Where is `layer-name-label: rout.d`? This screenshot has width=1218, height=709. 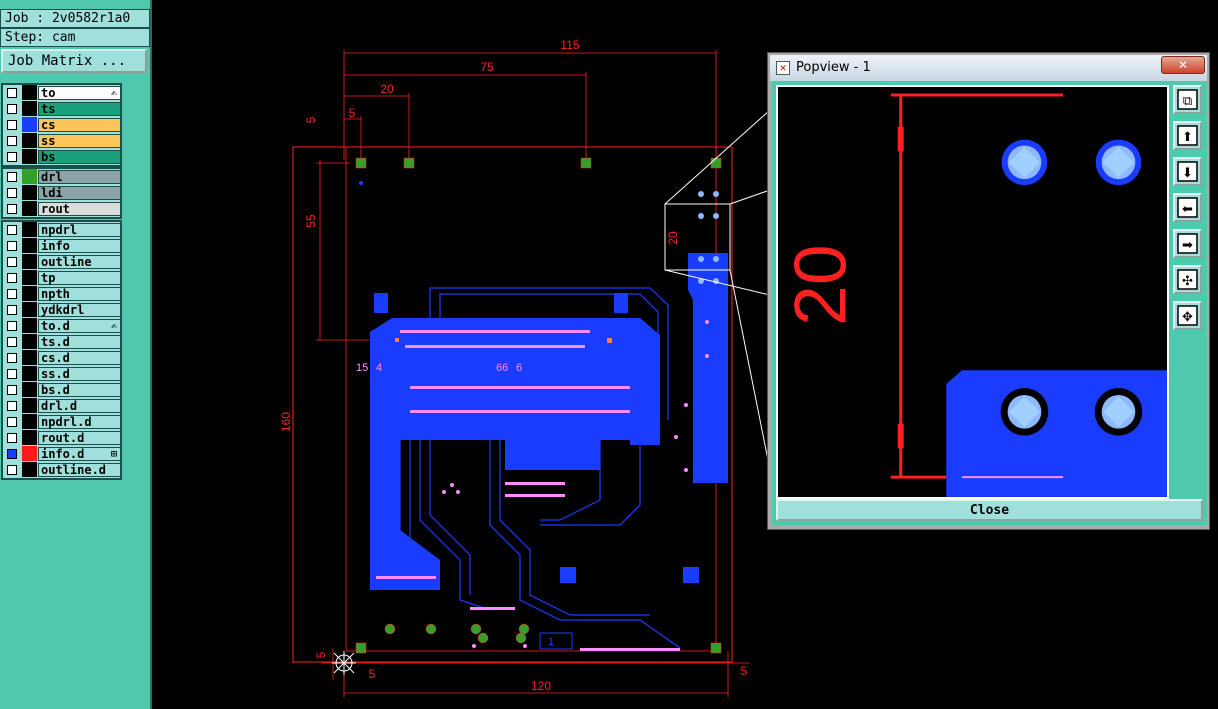 layer-name-label: rout.d is located at coordinates (79, 438).